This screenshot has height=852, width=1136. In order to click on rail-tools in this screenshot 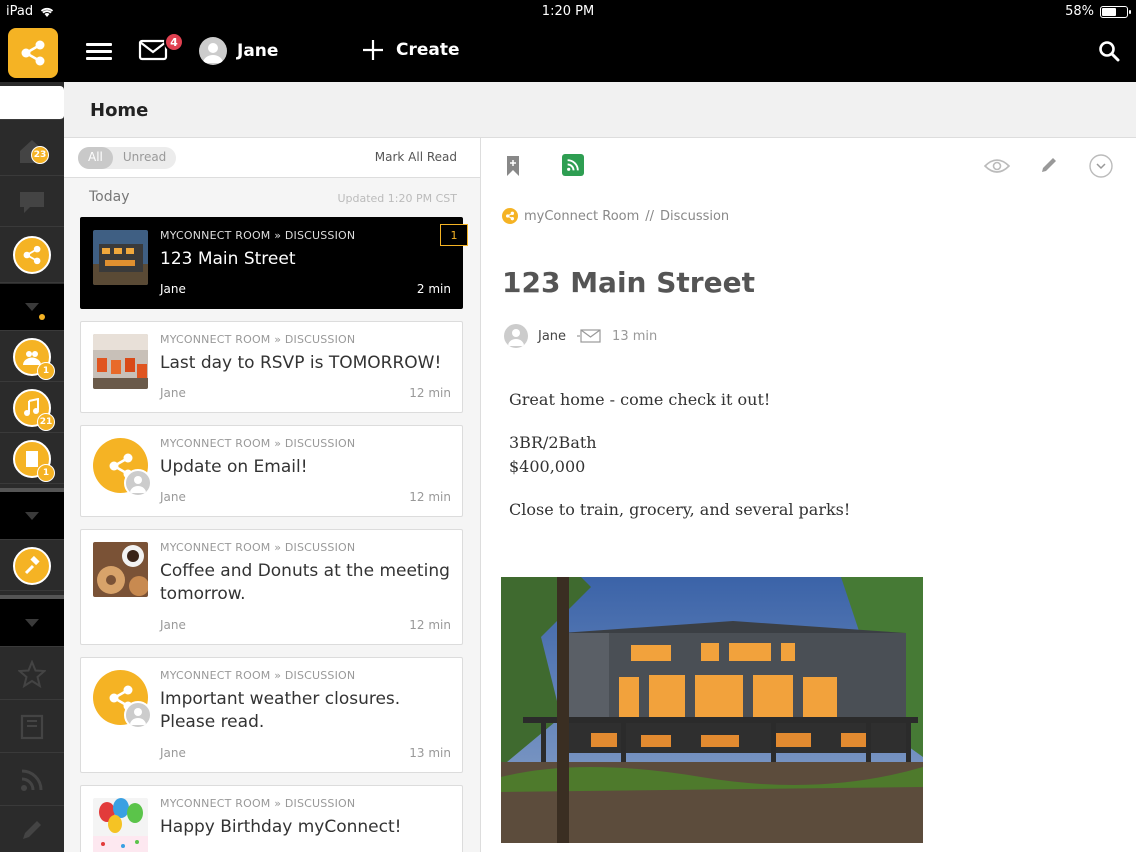, I will do `click(32, 566)`.